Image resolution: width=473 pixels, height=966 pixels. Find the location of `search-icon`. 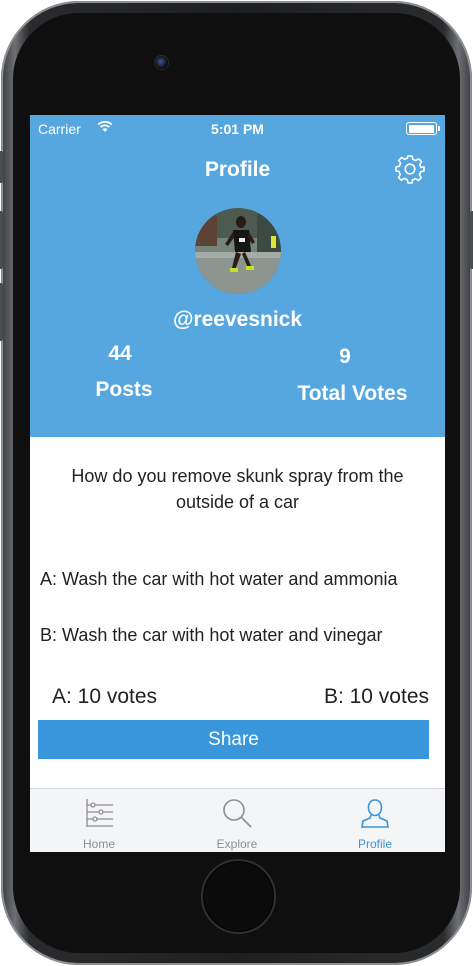

search-icon is located at coordinates (237, 813).